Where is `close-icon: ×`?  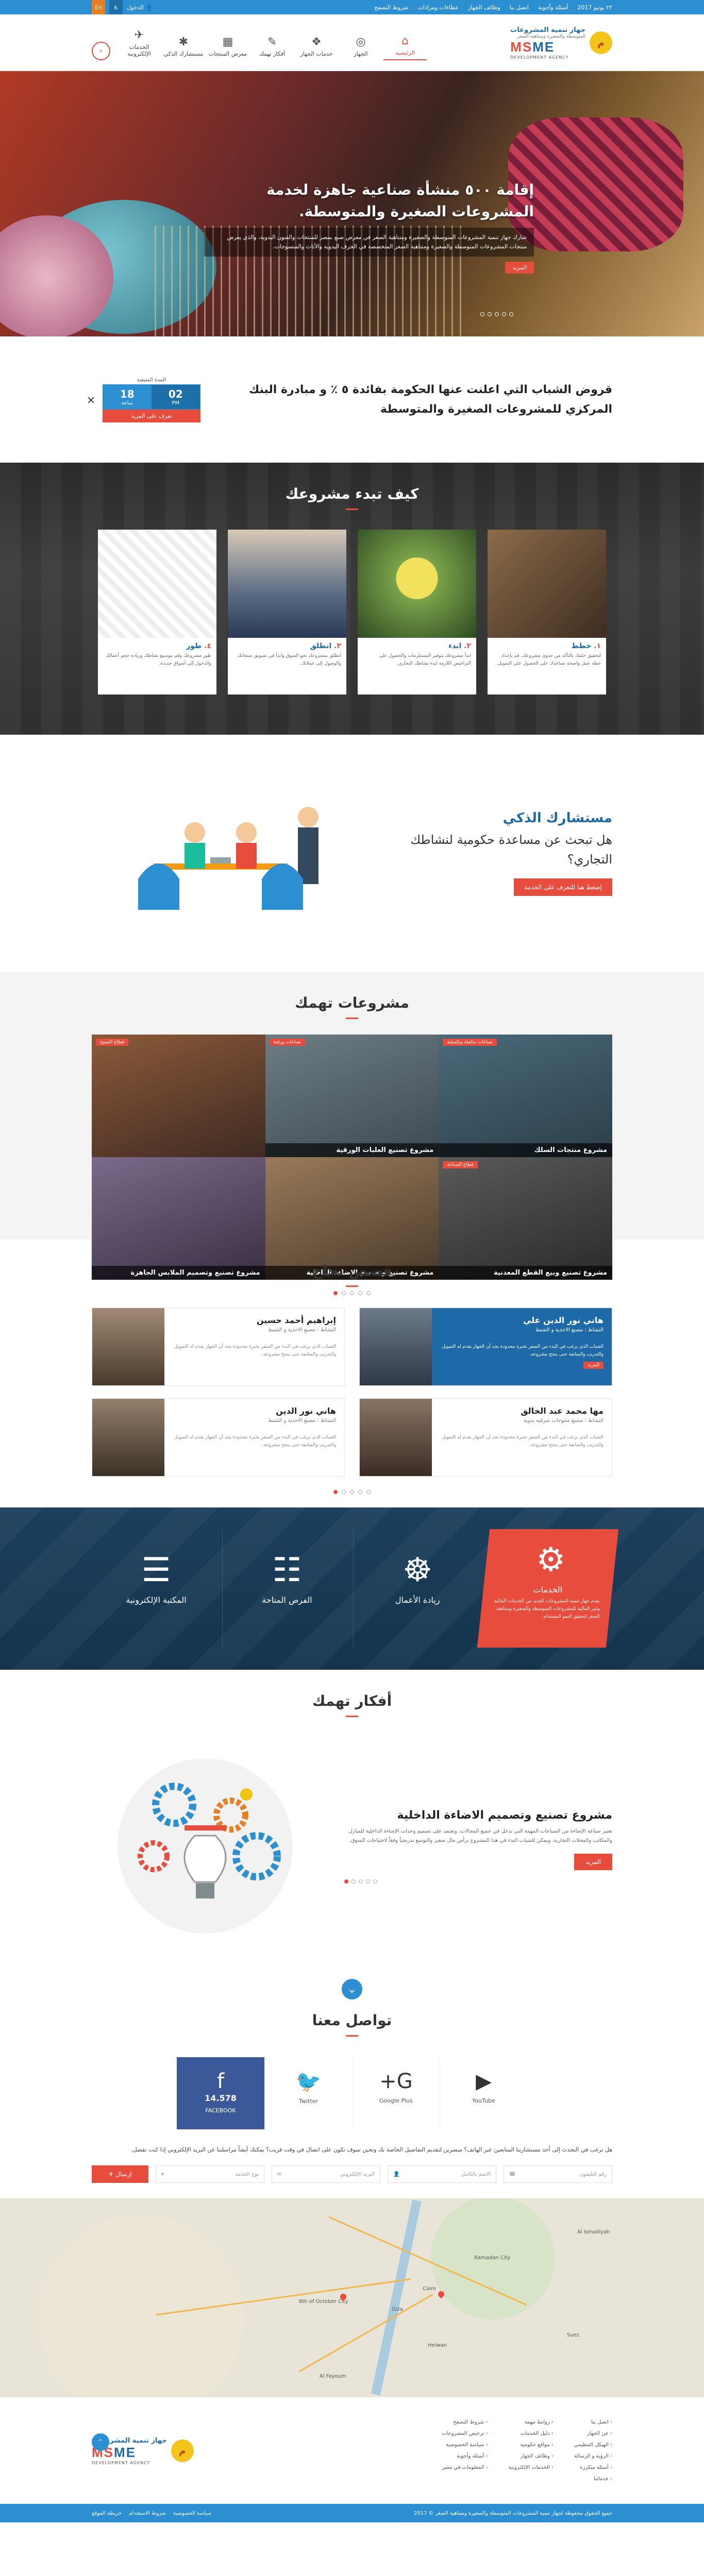
close-icon: × is located at coordinates (91, 400).